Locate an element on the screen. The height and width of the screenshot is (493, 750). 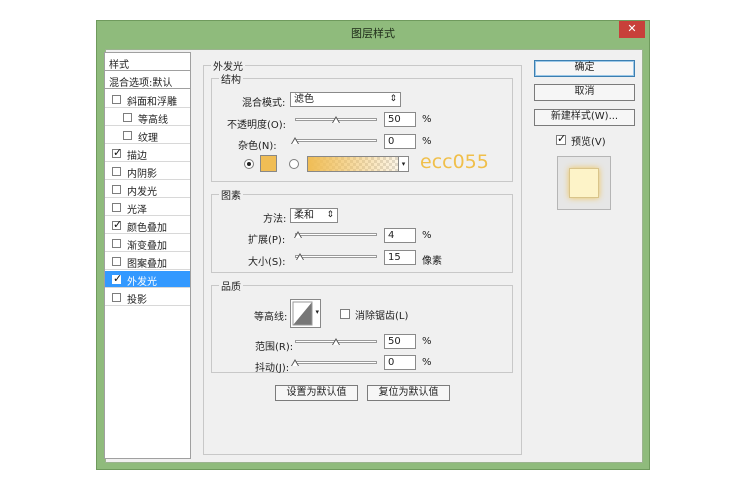
texture-label: 纹理 is located at coordinates (148, 138).